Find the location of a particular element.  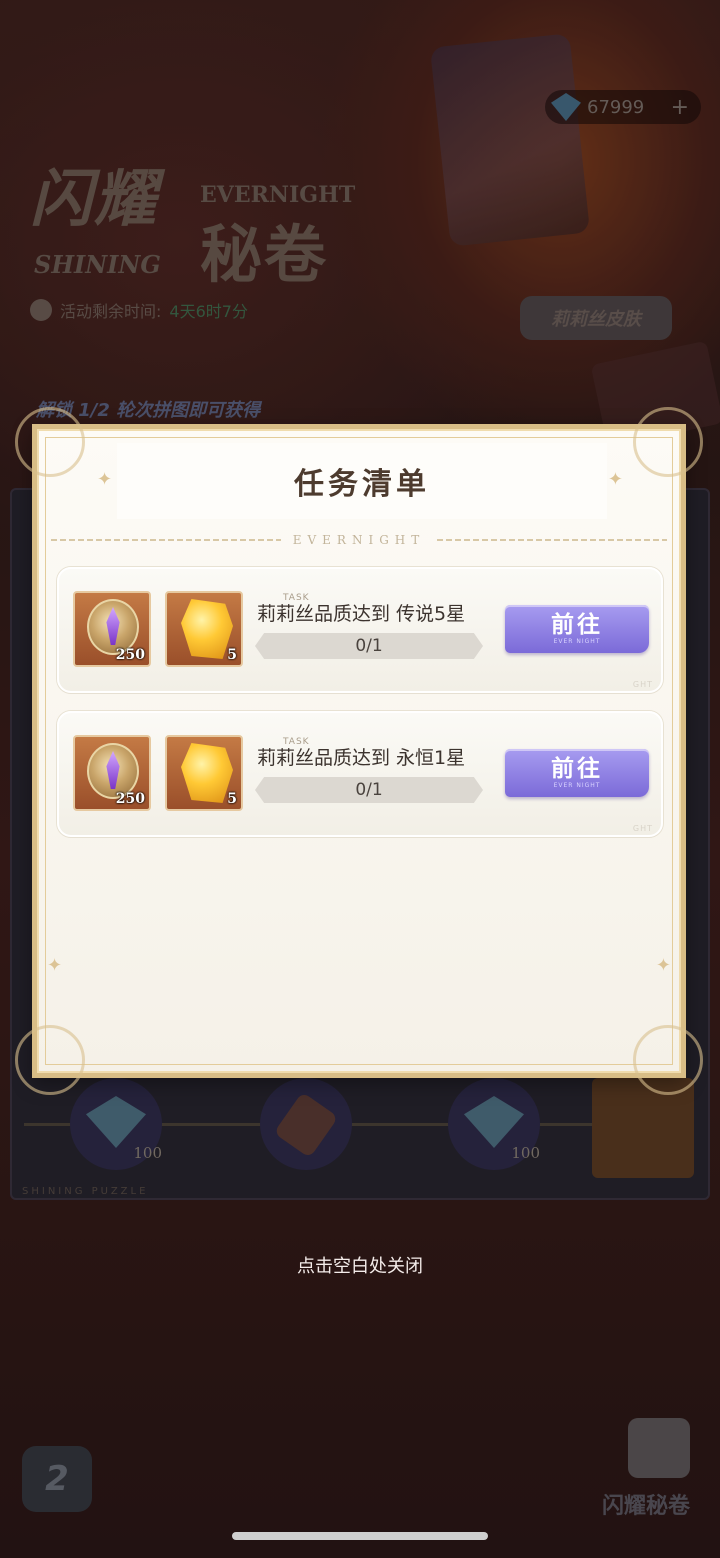

task-description: 莉莉丝品质达到 永恒1星 is located at coordinates (361, 758).